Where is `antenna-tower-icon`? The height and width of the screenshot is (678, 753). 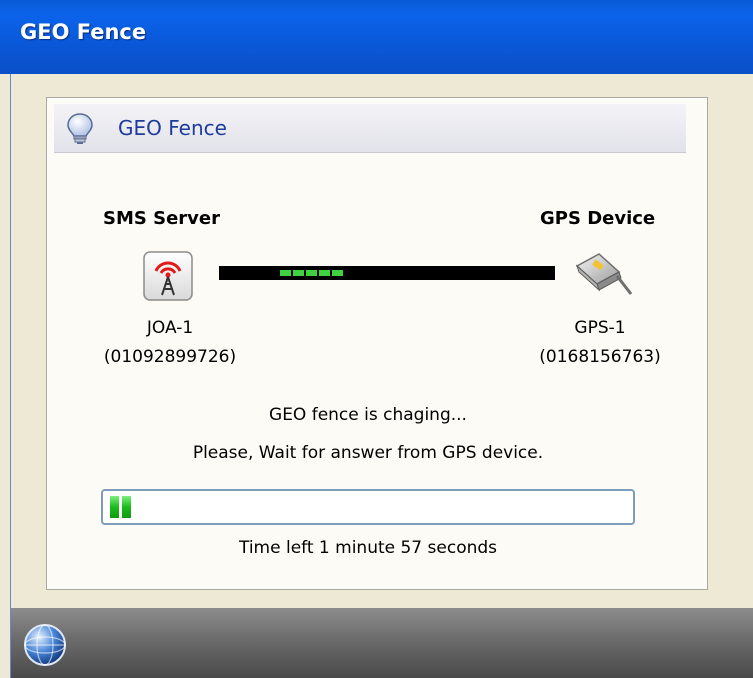 antenna-tower-icon is located at coordinates (168, 276).